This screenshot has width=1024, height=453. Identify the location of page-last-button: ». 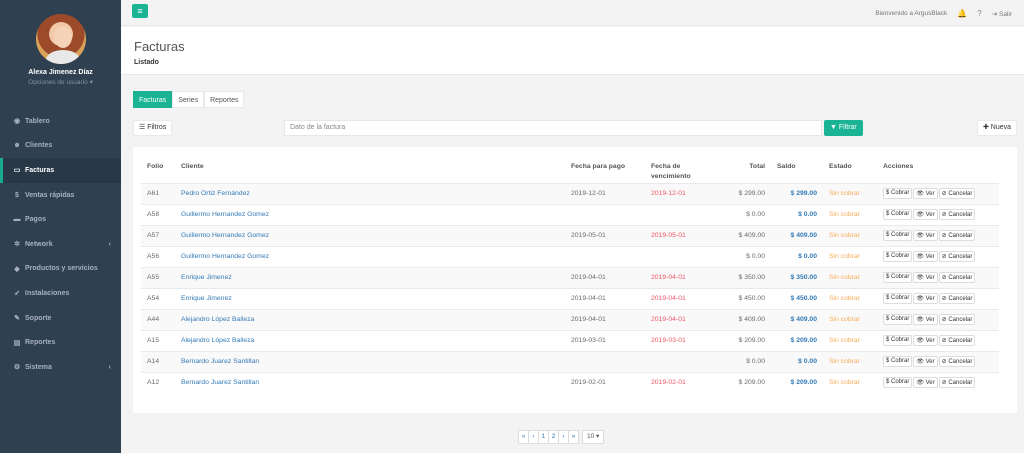
(573, 437).